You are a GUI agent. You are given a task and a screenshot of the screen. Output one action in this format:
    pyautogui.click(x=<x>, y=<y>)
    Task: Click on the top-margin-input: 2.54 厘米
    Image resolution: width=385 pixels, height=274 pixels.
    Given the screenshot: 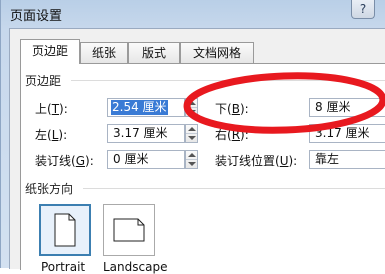 What is the action you would take?
    pyautogui.click(x=146, y=107)
    